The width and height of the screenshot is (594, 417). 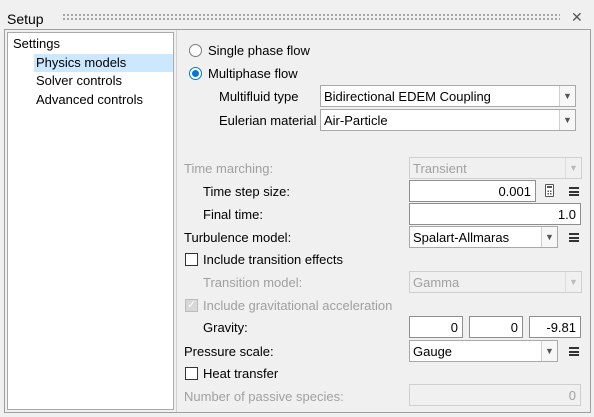 What do you see at coordinates (259, 96) in the screenshot?
I see `multifluid-type-label: Multifluid type` at bounding box center [259, 96].